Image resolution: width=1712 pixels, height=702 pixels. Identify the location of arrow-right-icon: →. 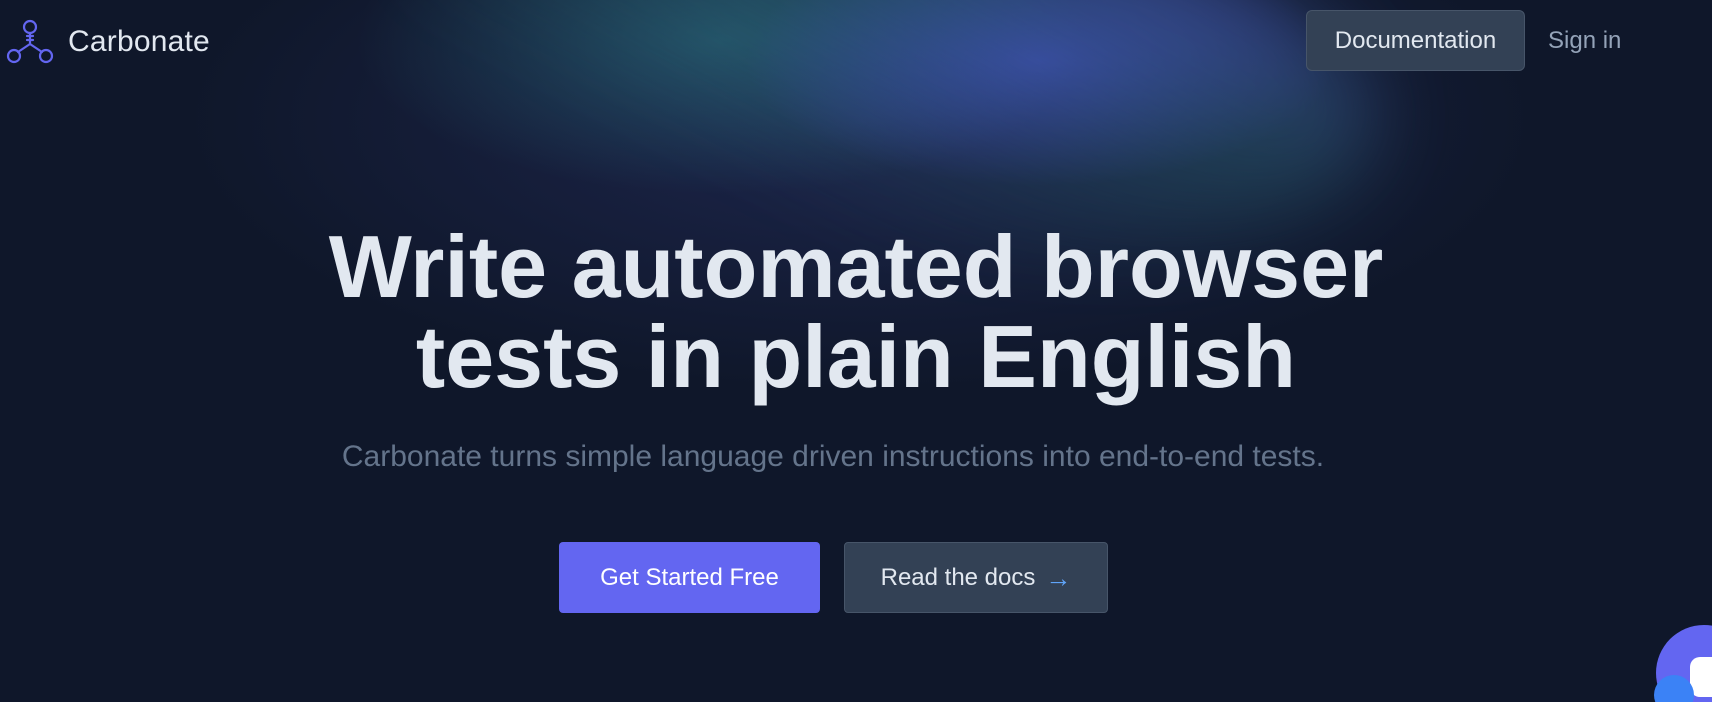
(1058, 577).